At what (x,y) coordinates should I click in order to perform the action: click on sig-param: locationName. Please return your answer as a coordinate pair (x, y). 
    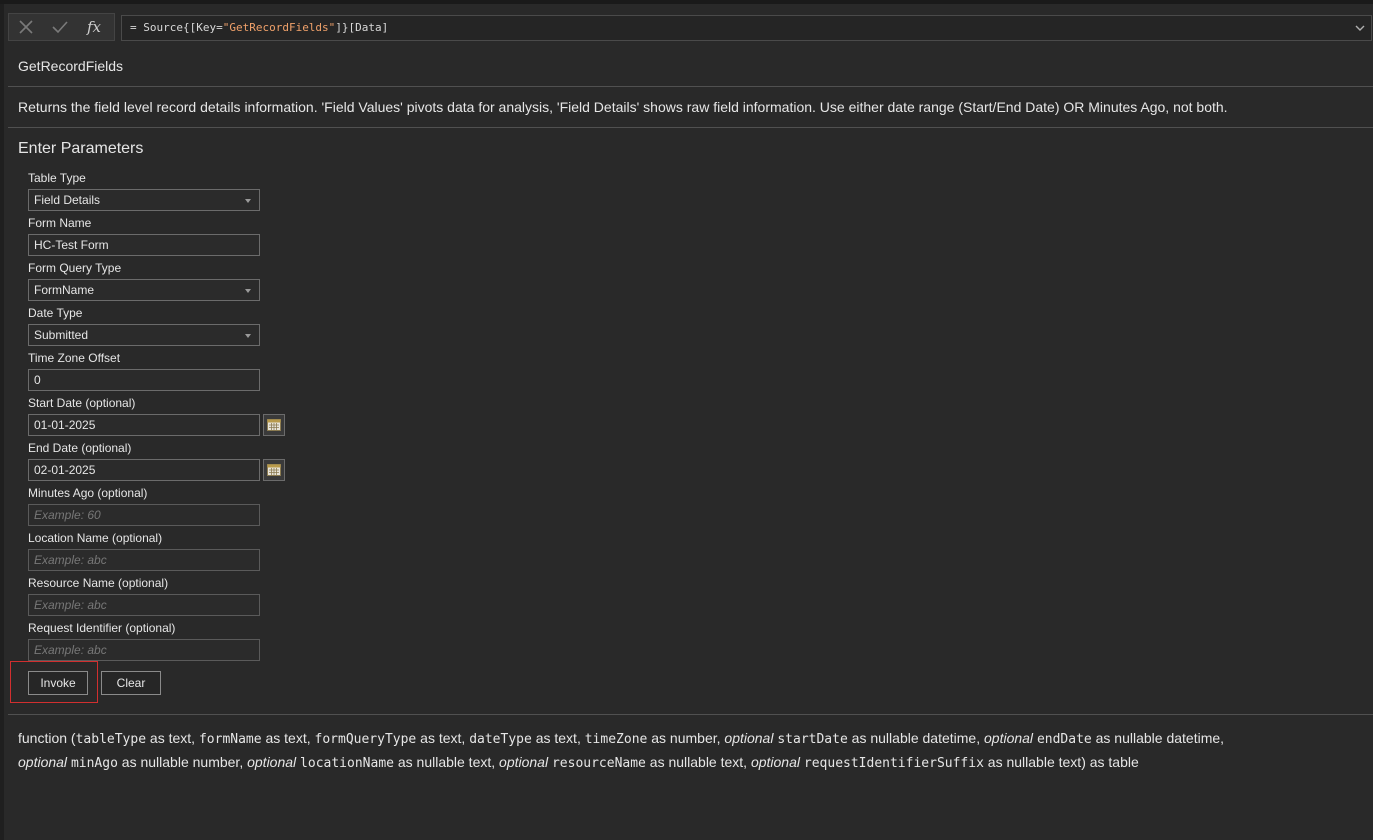
    Looking at the image, I should click on (347, 763).